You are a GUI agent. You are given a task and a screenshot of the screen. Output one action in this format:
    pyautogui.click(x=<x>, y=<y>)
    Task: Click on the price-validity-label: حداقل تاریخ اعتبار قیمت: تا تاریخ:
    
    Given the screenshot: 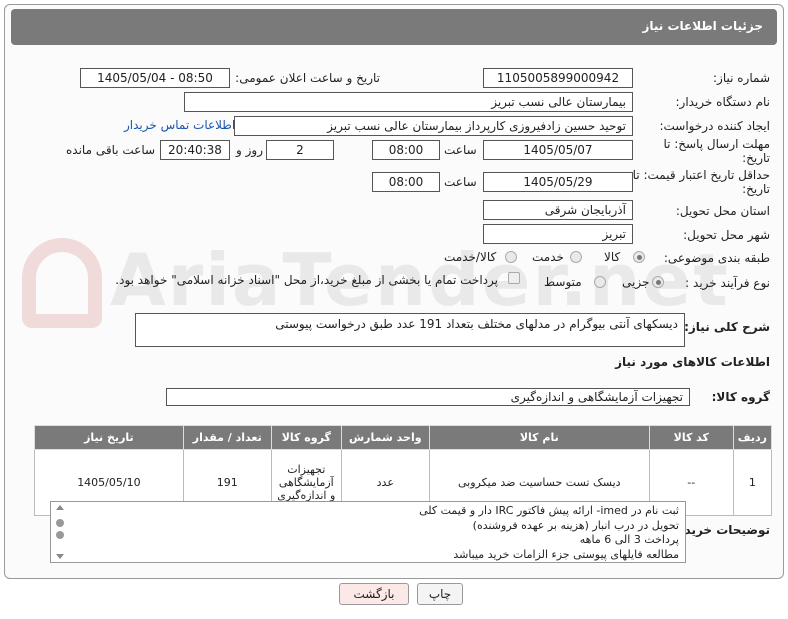 What is the action you would take?
    pyautogui.click(x=701, y=182)
    